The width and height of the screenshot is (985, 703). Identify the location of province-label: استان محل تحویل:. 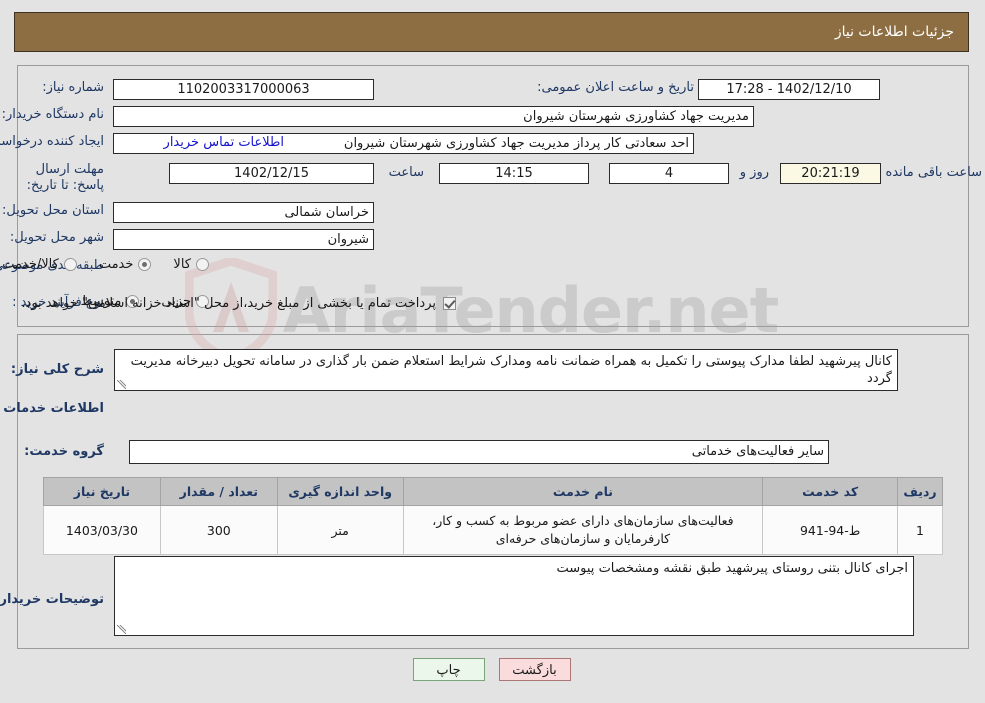
(54, 210).